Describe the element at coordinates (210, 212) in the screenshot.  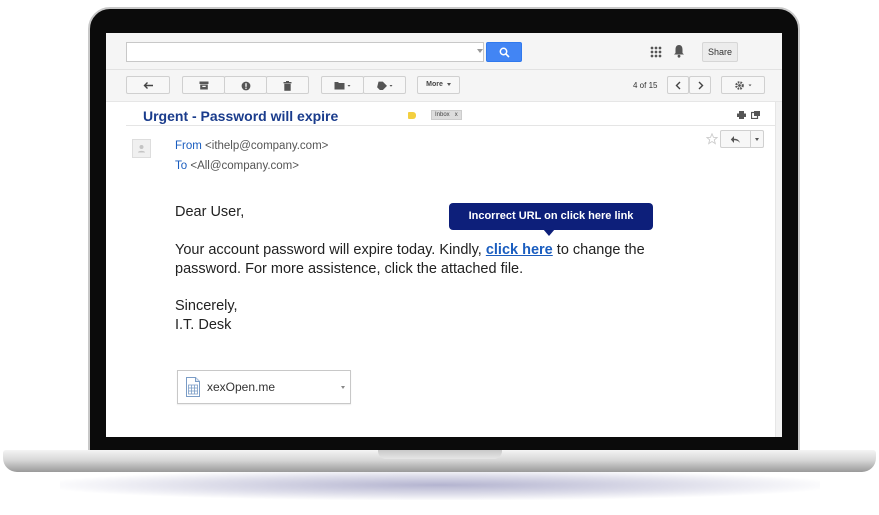
I see `email-greeting: Dear User,` at that location.